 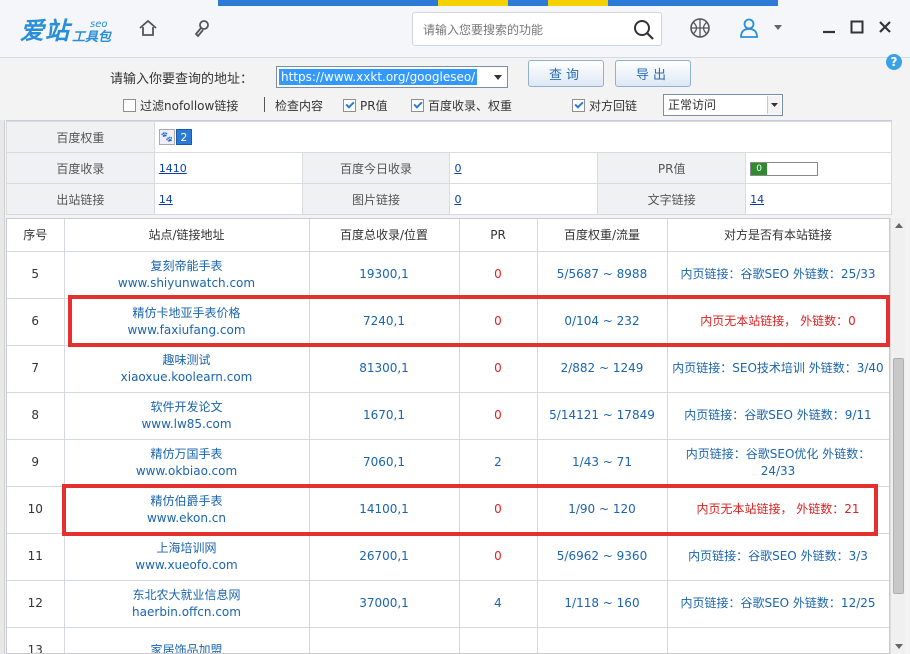 What do you see at coordinates (187, 612) in the screenshot?
I see `site-url-link: haerbin.offcn.com` at bounding box center [187, 612].